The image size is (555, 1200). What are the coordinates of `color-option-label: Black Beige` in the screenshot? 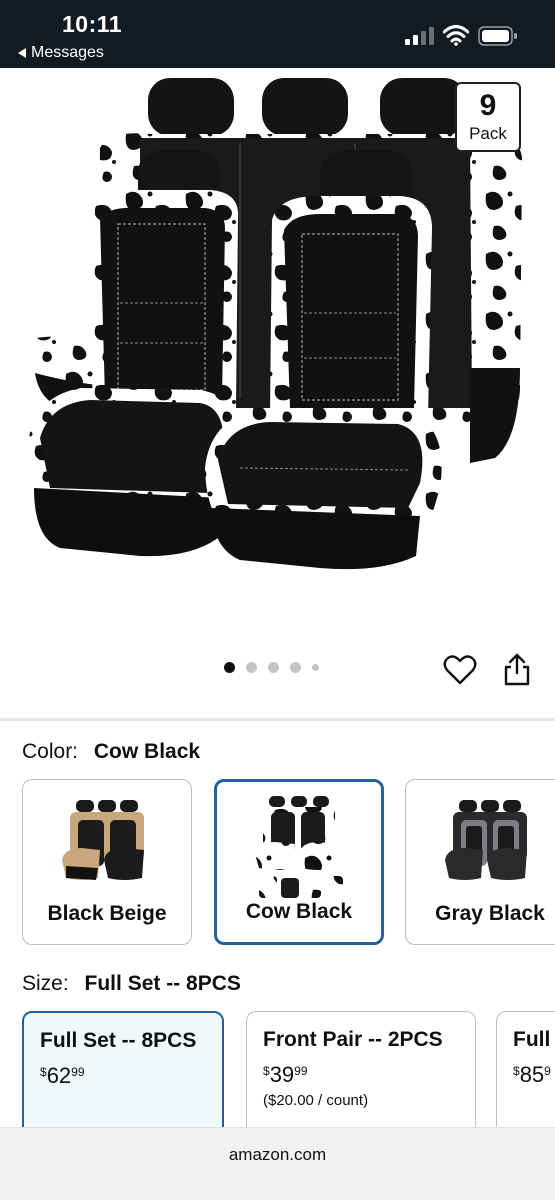 It's located at (107, 913).